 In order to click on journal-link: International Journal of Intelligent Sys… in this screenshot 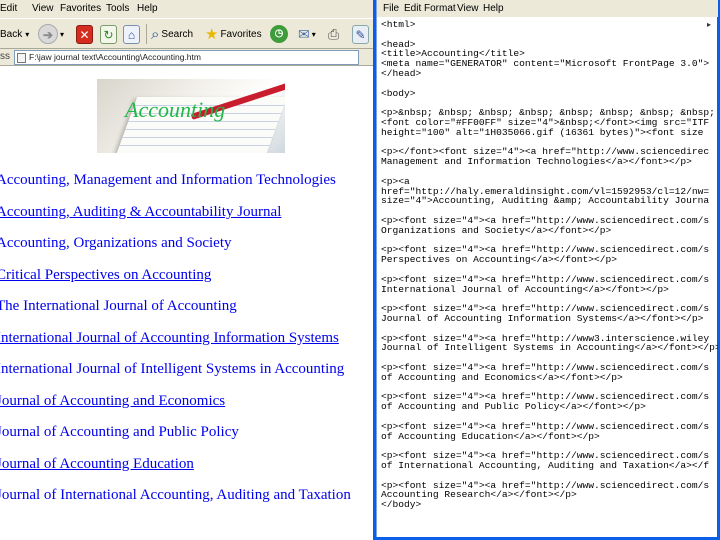, I will do `click(172, 369)`.